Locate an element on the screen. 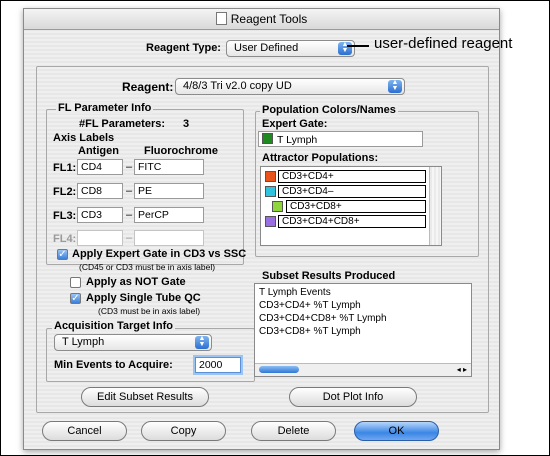  scroll-thumb is located at coordinates (279, 369).